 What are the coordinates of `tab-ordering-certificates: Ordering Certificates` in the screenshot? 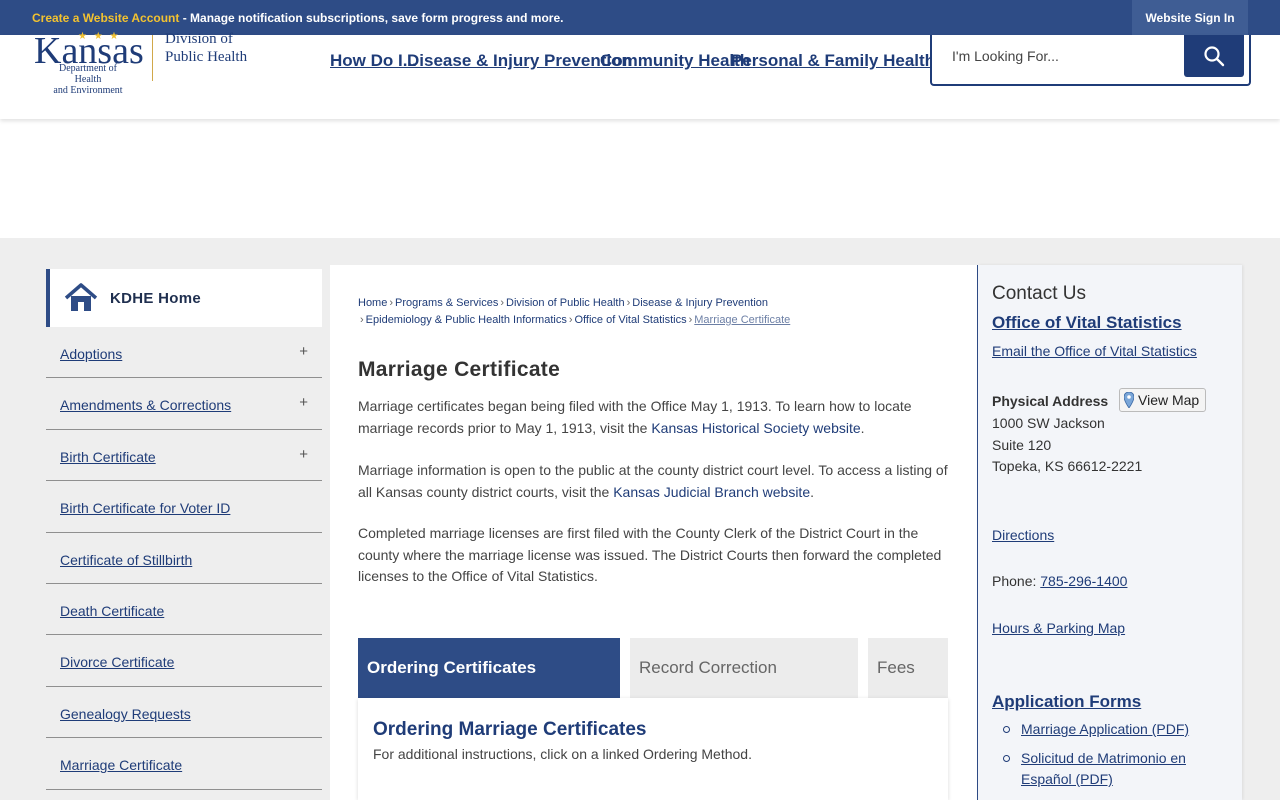 It's located at (489, 668).